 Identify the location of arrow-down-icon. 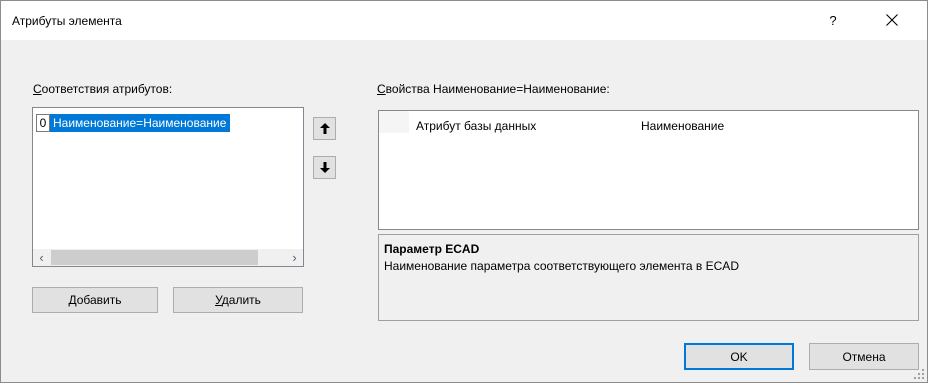
(324, 167).